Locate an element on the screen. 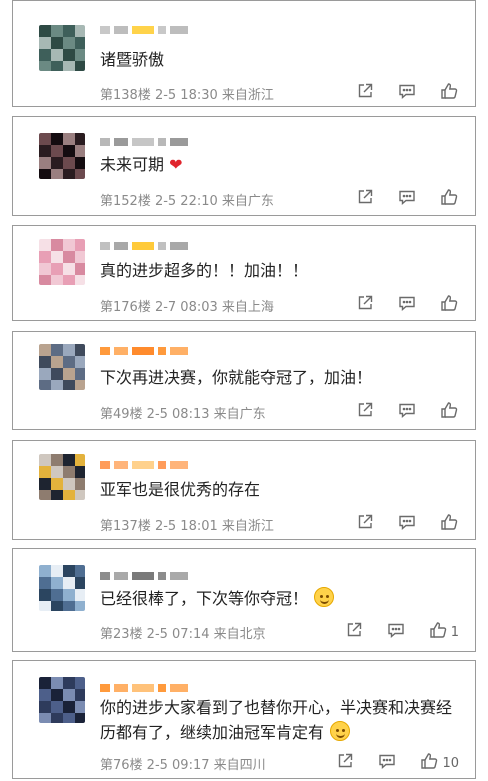  comment-card: 诸暨骄傲第138楼 2-5 18:30 来自浙江 is located at coordinates (244, 53).